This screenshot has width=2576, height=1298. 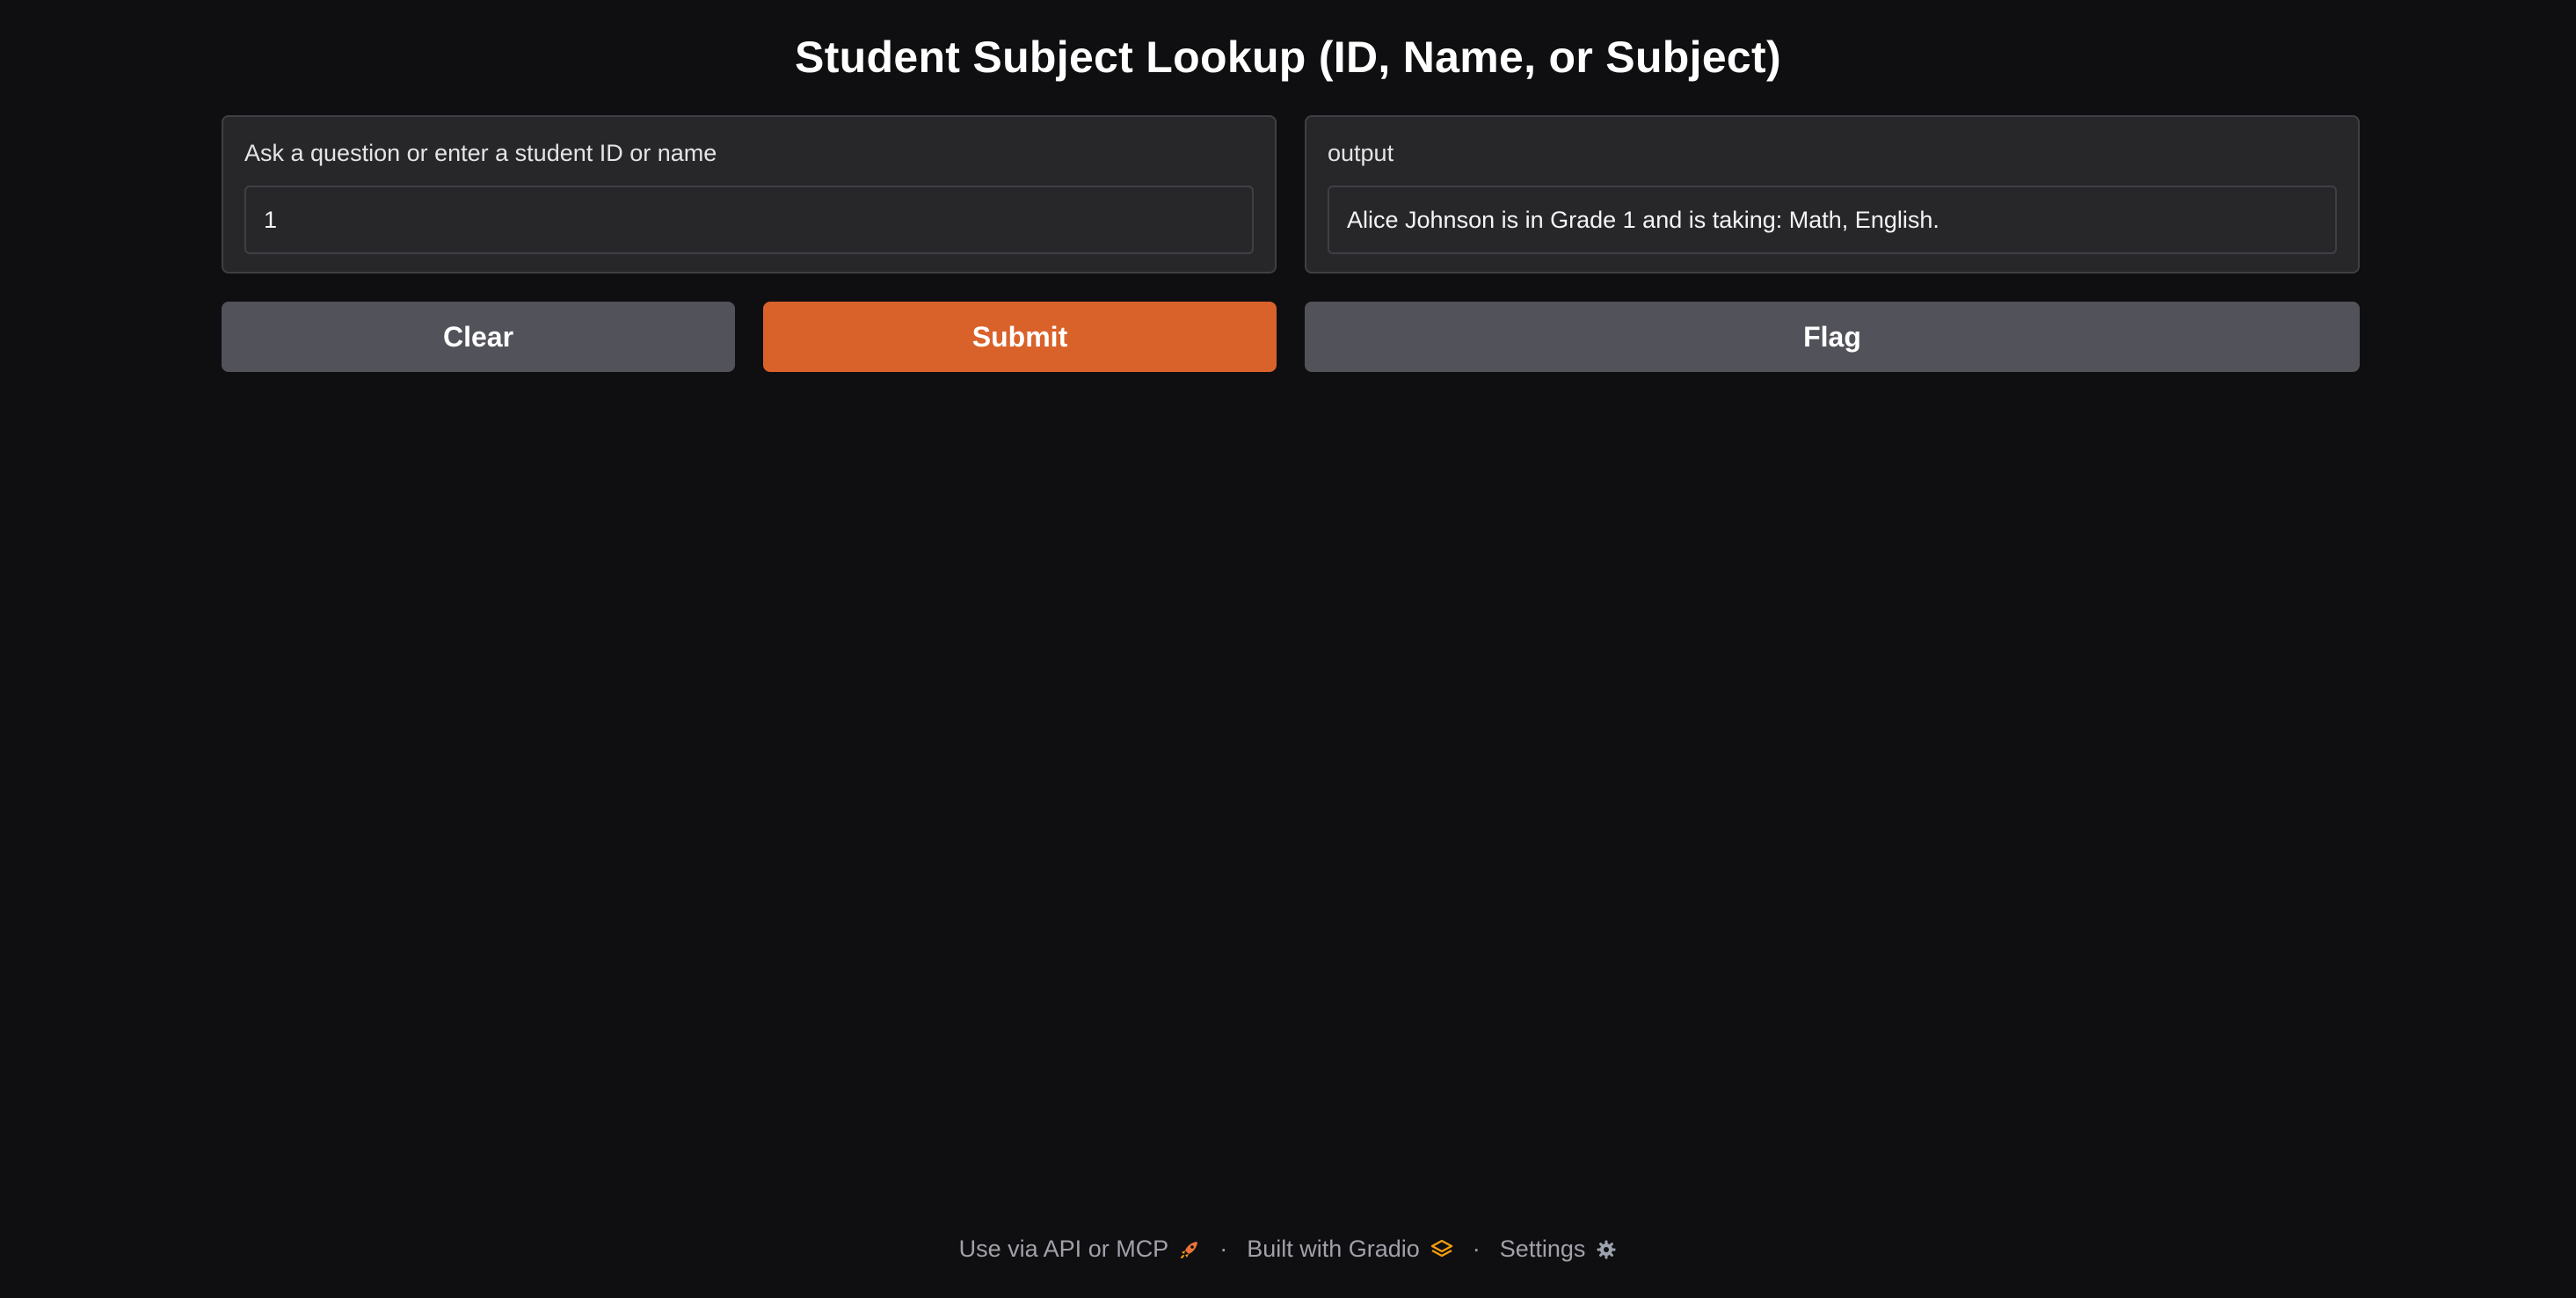 I want to click on api-link-label: Use via API or MCP, so click(x=1063, y=1249).